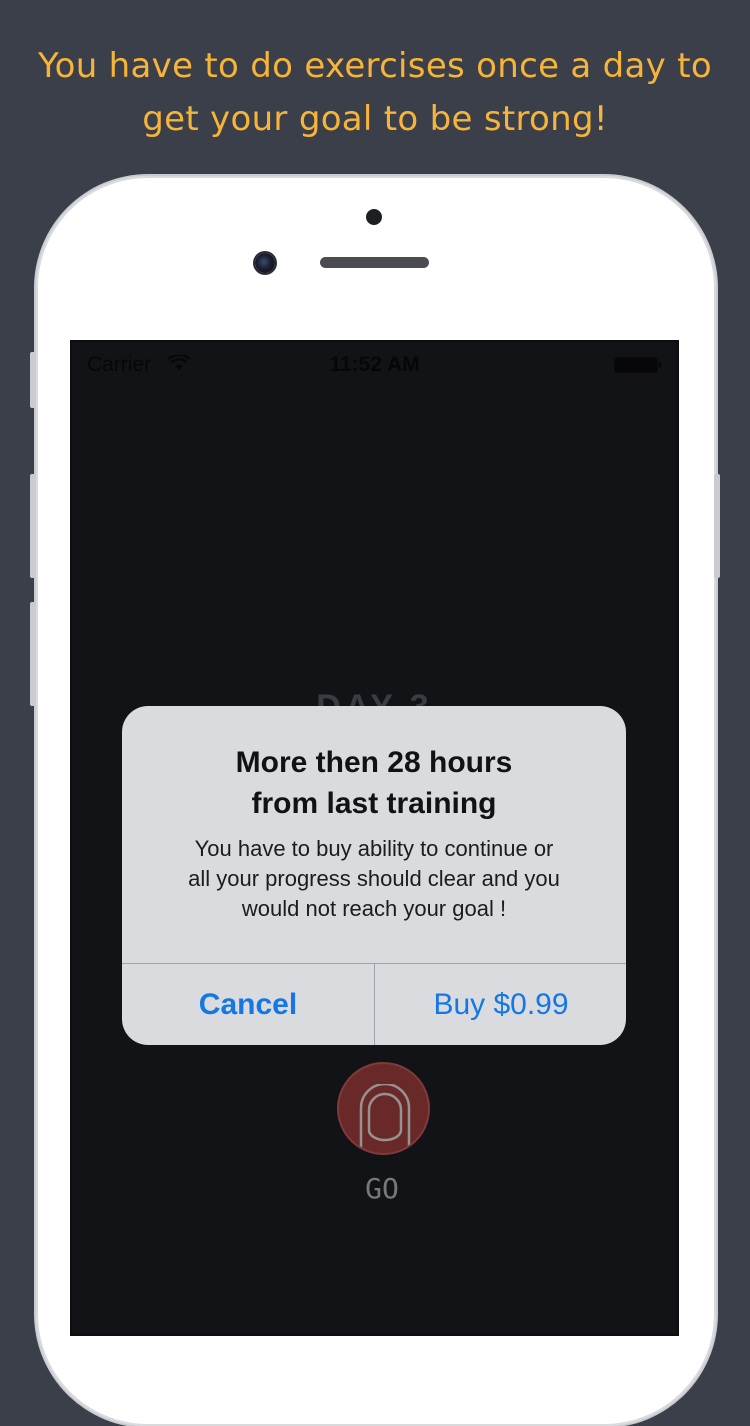 The width and height of the screenshot is (750, 1426). What do you see at coordinates (374, 908) in the screenshot?
I see `alert-message-line-3: would not reach your goal !` at bounding box center [374, 908].